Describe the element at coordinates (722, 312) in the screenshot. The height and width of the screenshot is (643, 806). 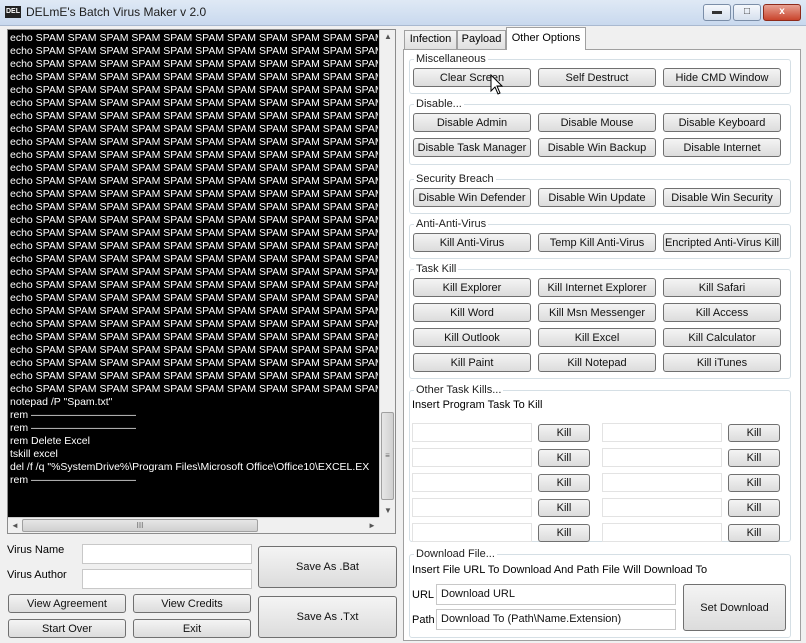
I see `kill-access-button: Kill Access` at that location.